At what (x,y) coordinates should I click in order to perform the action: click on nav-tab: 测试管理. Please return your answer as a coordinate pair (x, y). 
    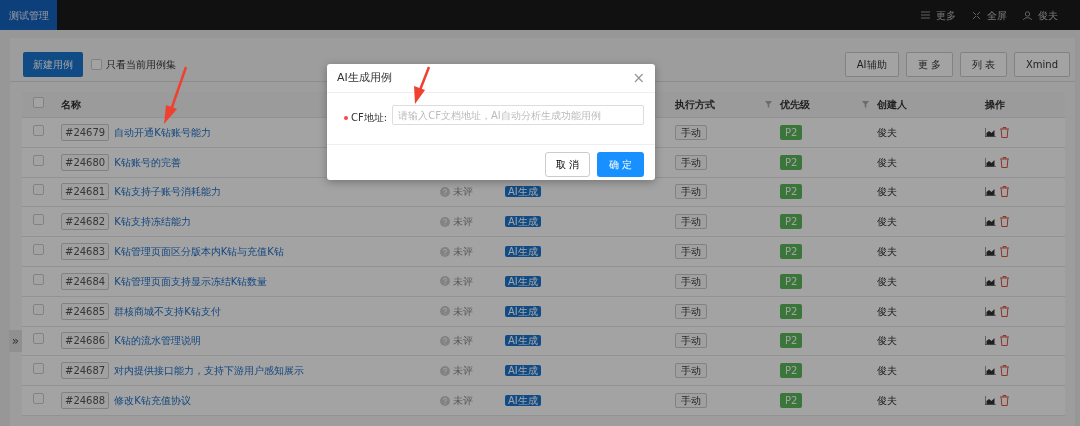
    Looking at the image, I should click on (28, 15).